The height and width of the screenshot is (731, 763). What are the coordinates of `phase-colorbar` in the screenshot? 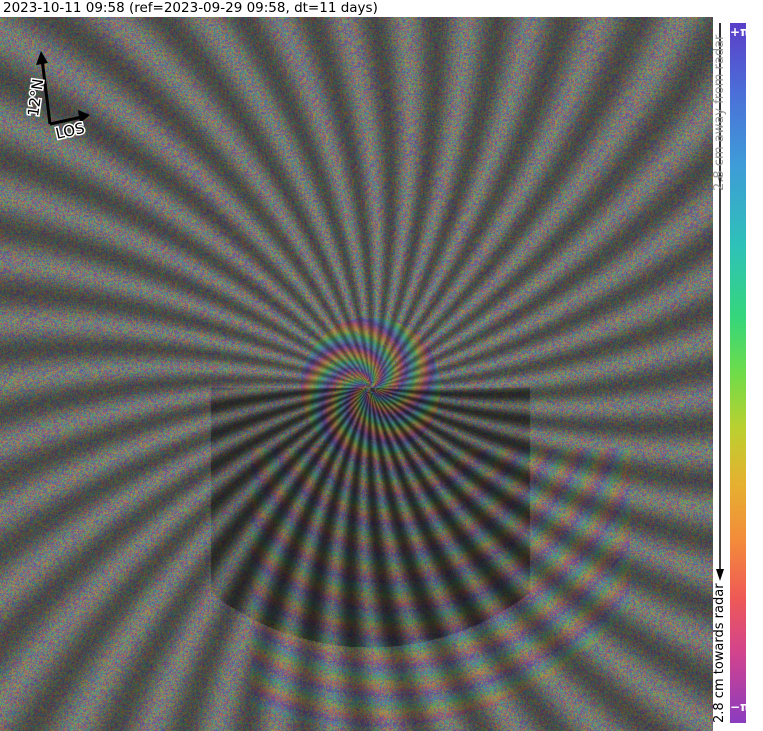 It's located at (738, 373).